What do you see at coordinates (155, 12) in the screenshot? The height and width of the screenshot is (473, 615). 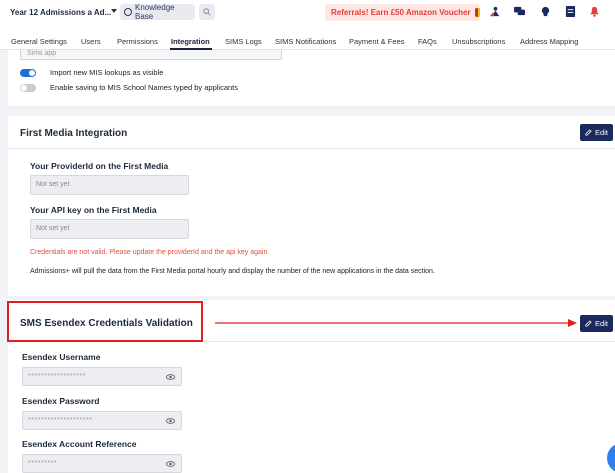 I see `knowledge-base-label: Knowledge Base` at bounding box center [155, 12].